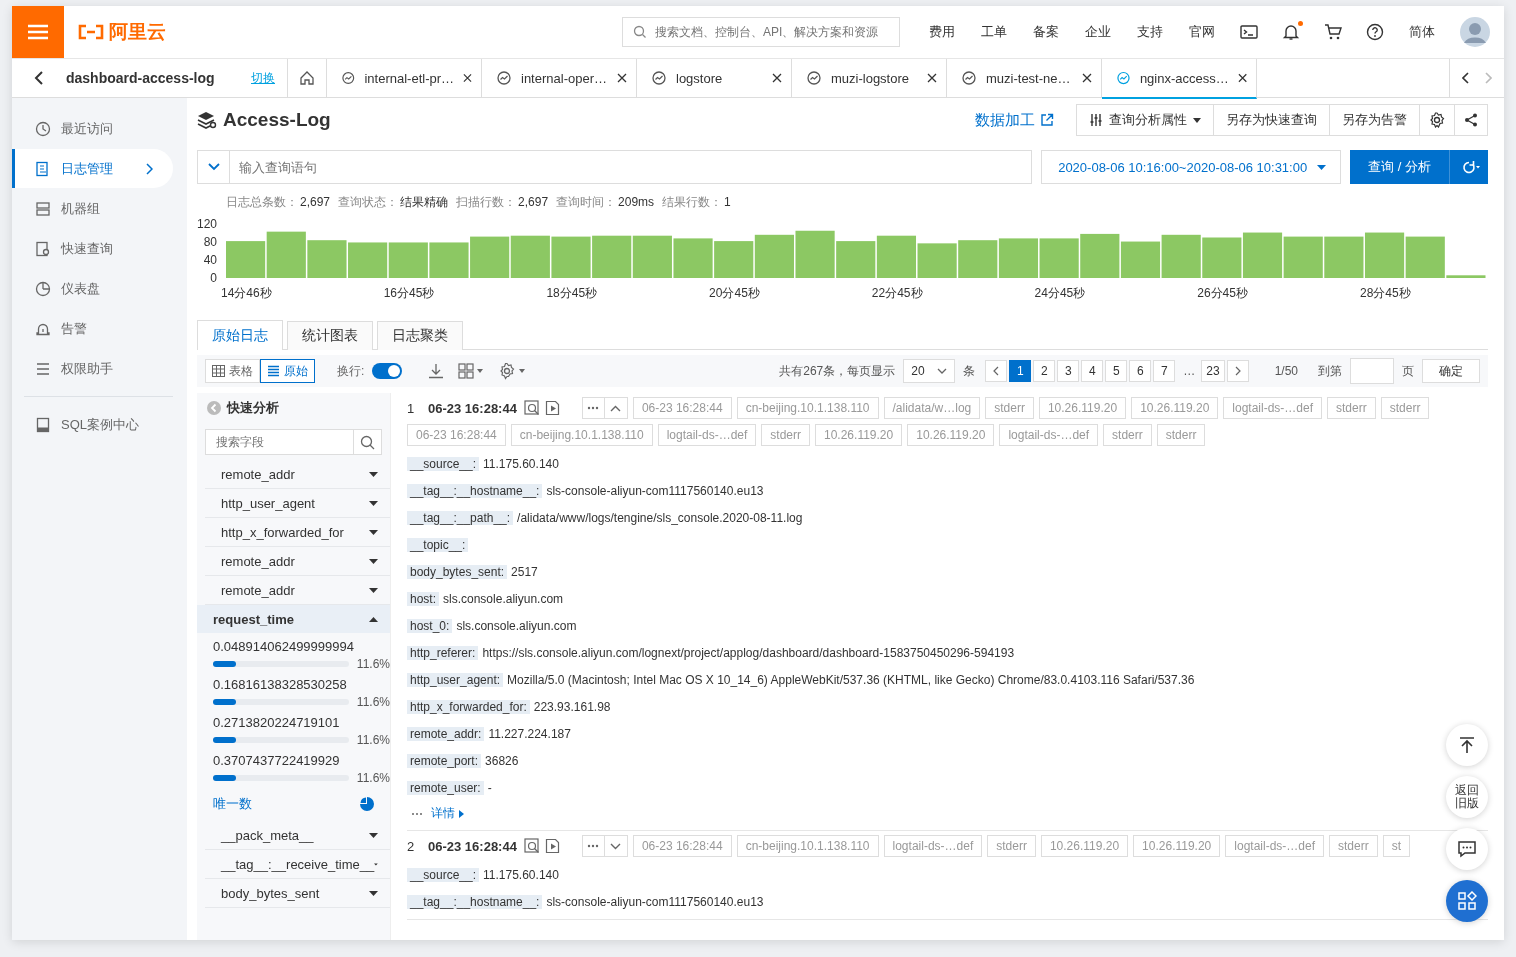 The height and width of the screenshot is (957, 1516). What do you see at coordinates (1467, 849) in the screenshot?
I see `feedback-button` at bounding box center [1467, 849].